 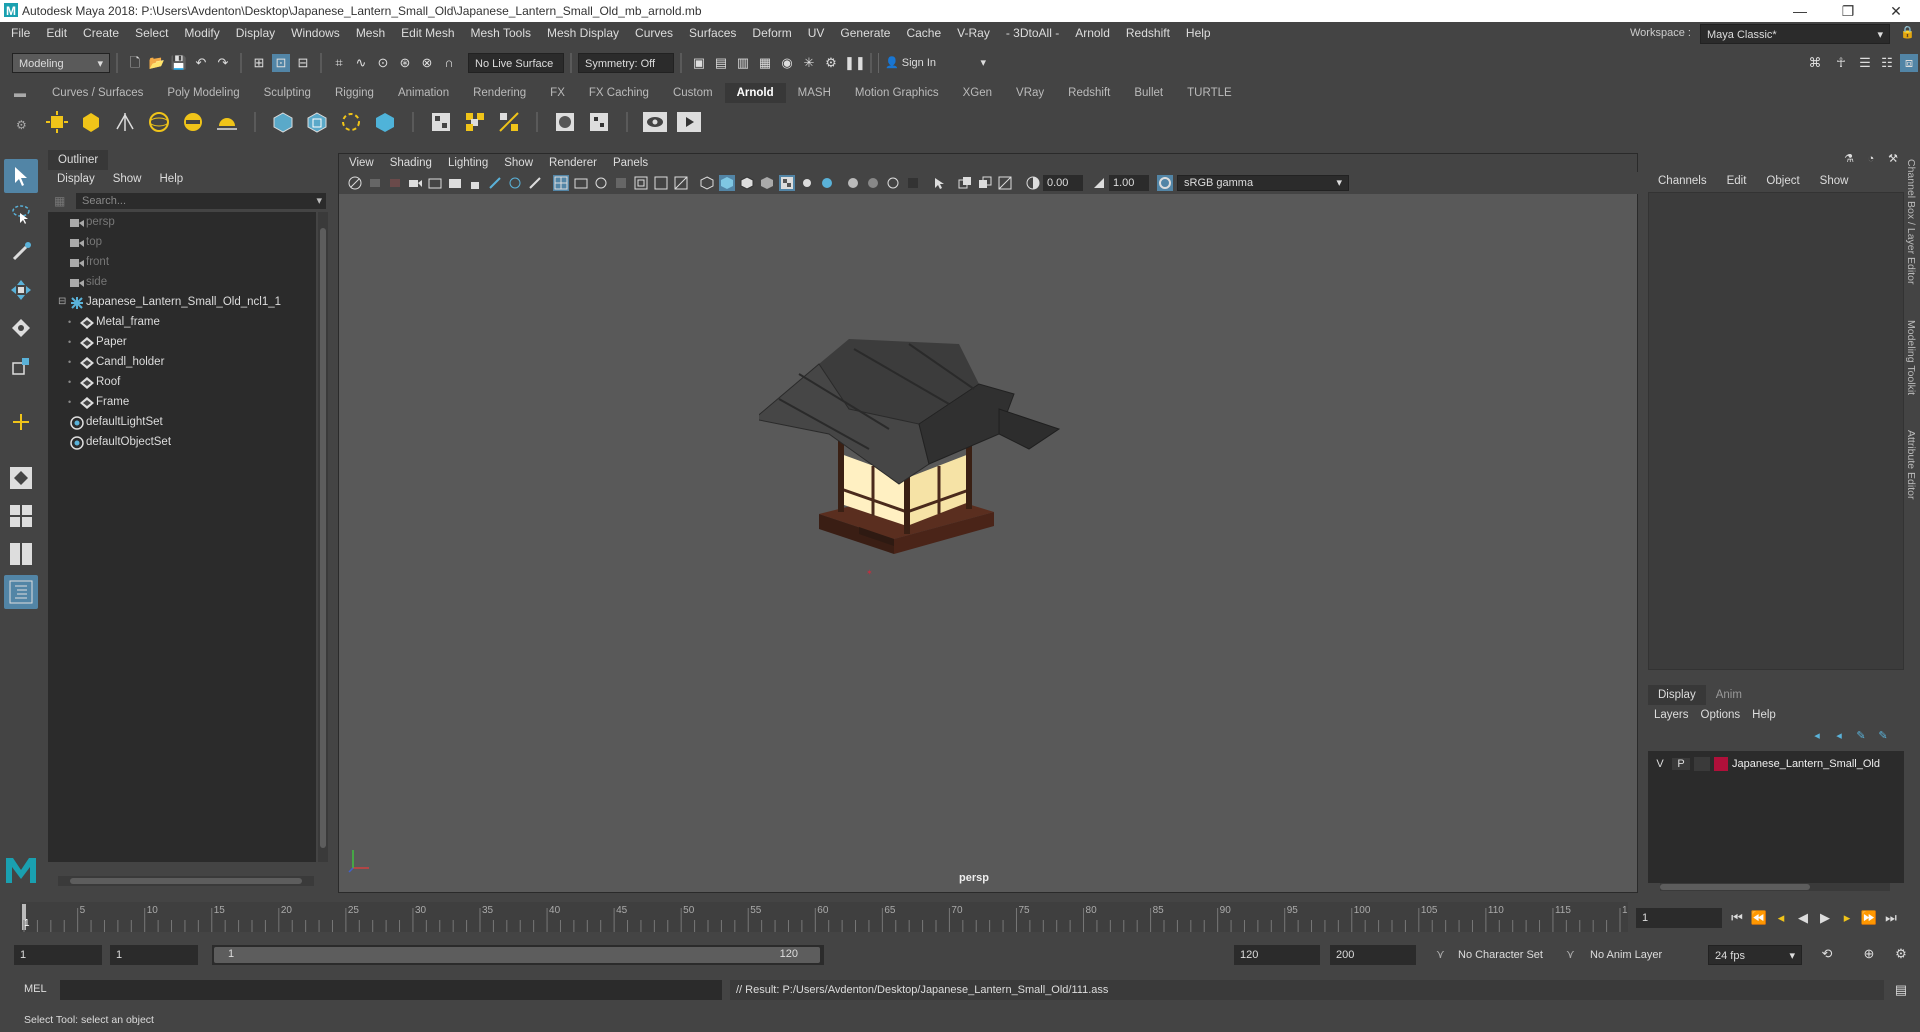 What do you see at coordinates (1634, 955) in the screenshot?
I see `anim-layer-dropdown: No Anim Layer` at bounding box center [1634, 955].